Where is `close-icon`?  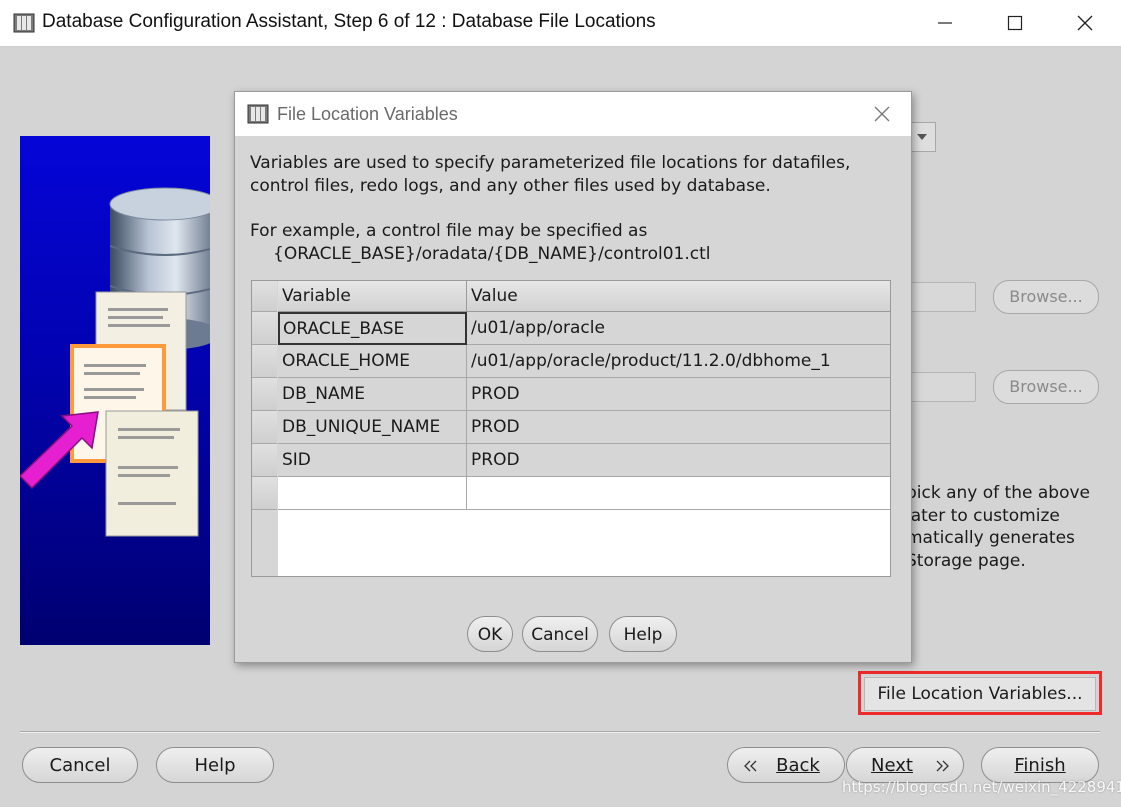 close-icon is located at coordinates (1085, 23).